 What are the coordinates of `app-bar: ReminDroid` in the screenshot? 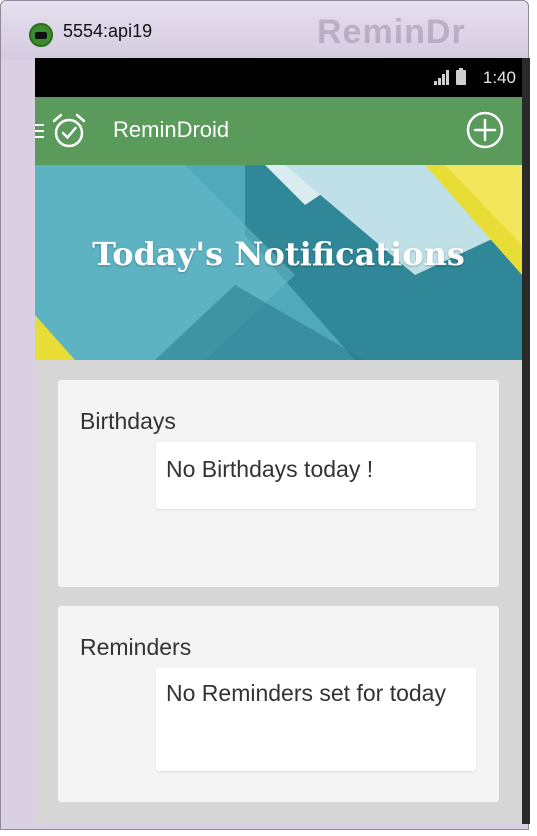 It's located at (278, 131).